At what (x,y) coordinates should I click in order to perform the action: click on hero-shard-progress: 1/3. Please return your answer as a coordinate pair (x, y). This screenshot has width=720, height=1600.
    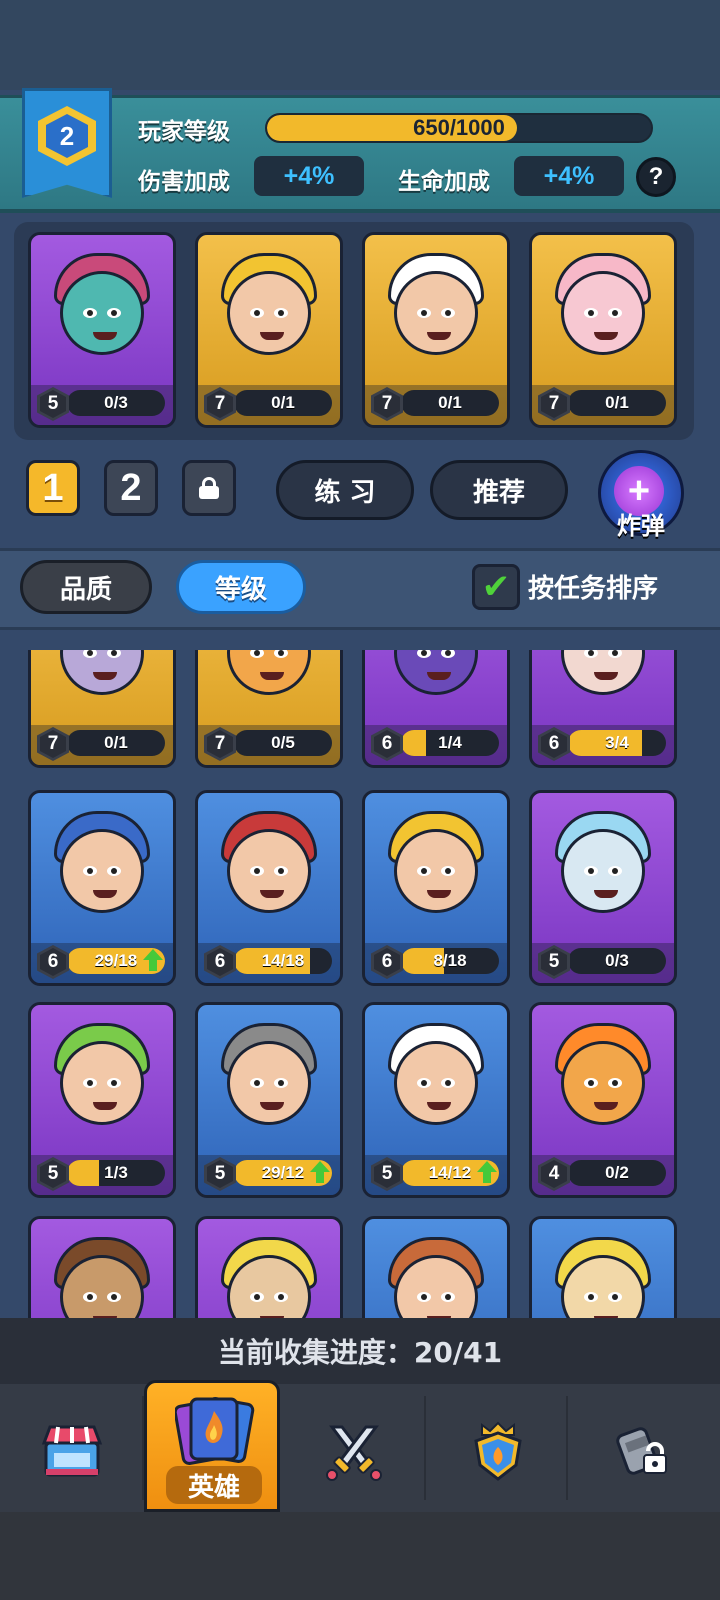
    Looking at the image, I should click on (116, 1173).